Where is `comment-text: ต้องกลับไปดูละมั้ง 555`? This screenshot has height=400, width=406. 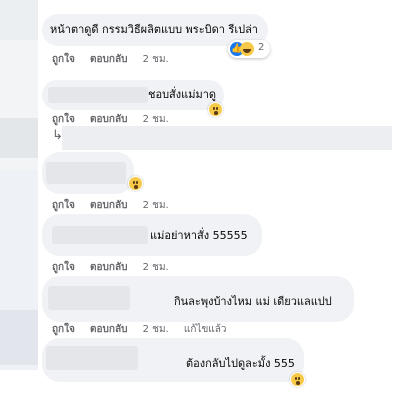 comment-text: ต้องกลับไปดูละมั้ง 555 is located at coordinates (240, 363).